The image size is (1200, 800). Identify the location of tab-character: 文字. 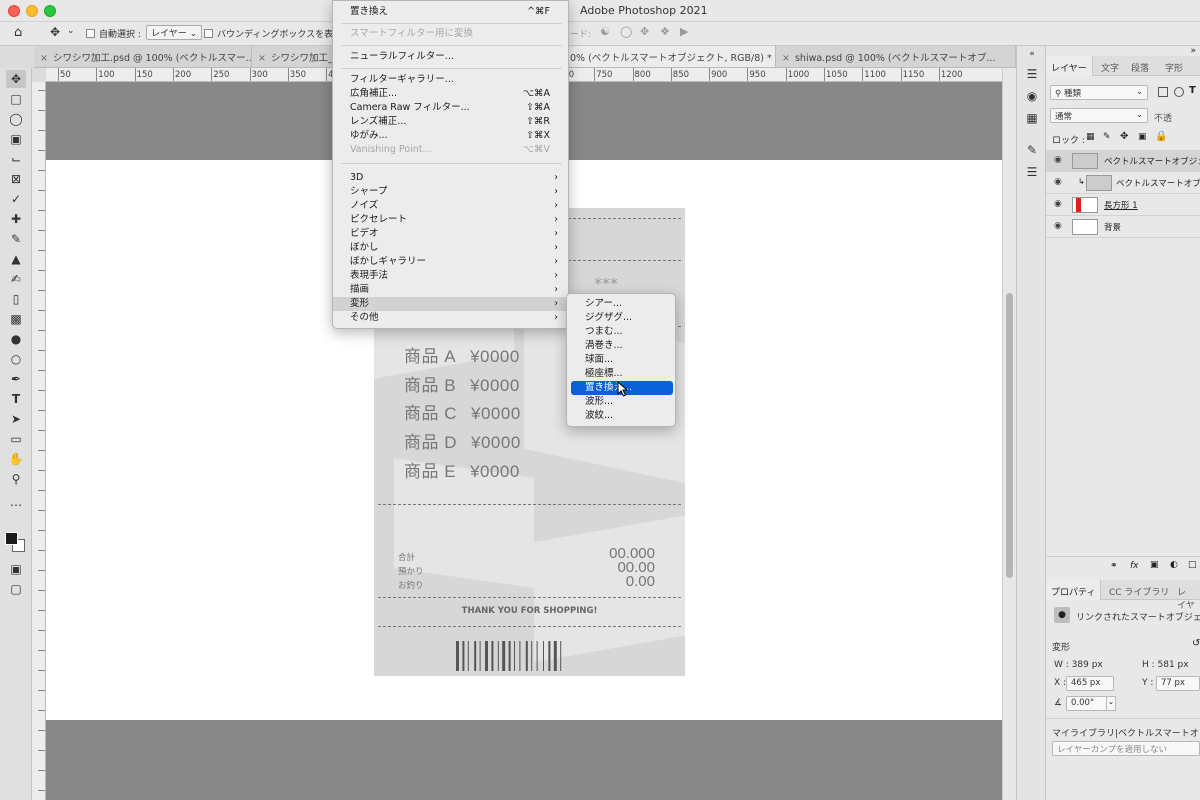
(1110, 66).